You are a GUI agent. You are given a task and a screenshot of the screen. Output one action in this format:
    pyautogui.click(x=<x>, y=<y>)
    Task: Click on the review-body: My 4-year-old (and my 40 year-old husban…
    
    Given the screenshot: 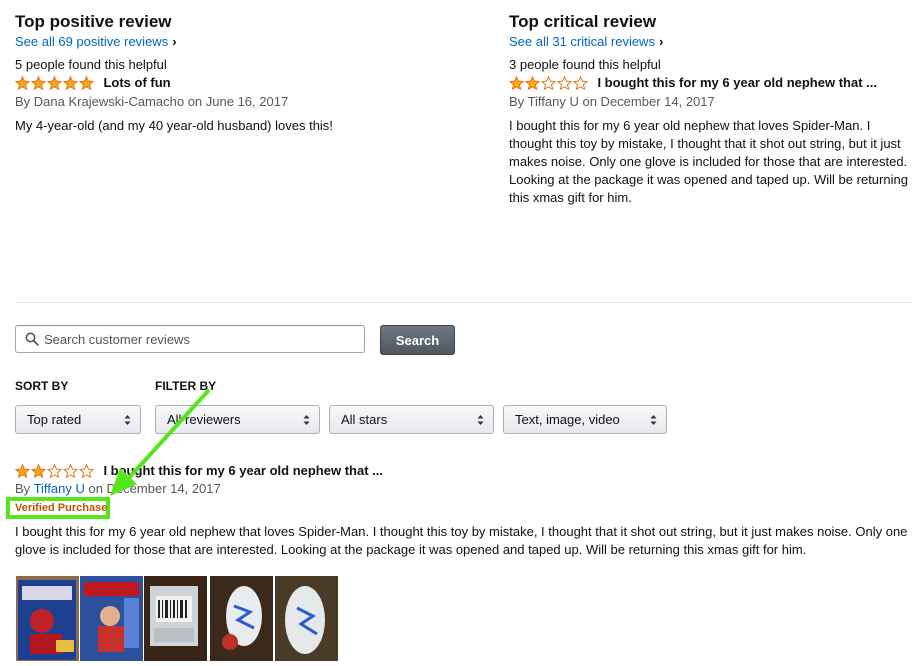 What is the action you would take?
    pyautogui.click(x=174, y=125)
    